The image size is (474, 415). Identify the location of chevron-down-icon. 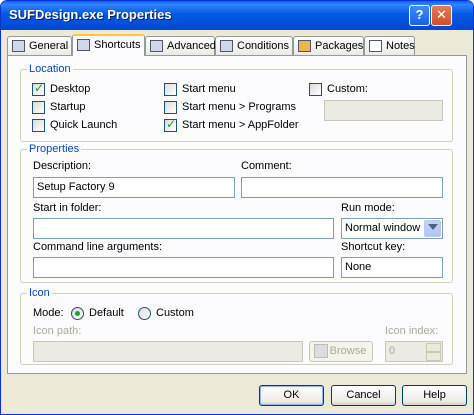
(433, 227).